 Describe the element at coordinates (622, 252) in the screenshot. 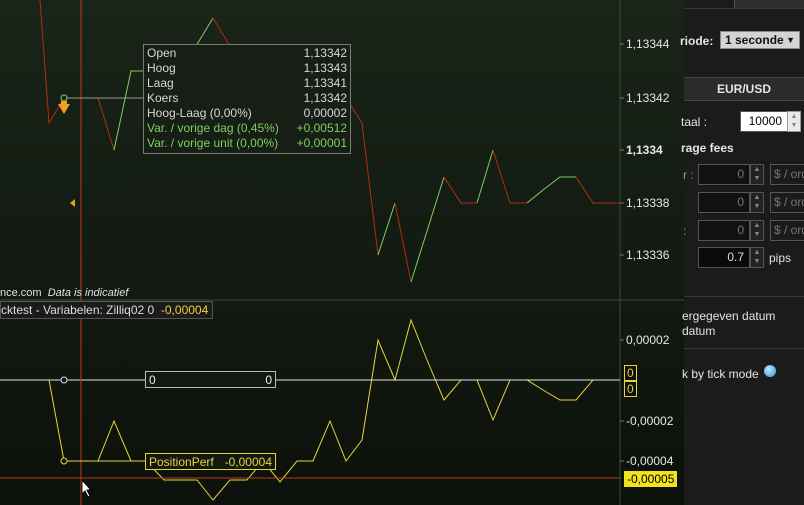

I see `price-axis-ticks` at that location.